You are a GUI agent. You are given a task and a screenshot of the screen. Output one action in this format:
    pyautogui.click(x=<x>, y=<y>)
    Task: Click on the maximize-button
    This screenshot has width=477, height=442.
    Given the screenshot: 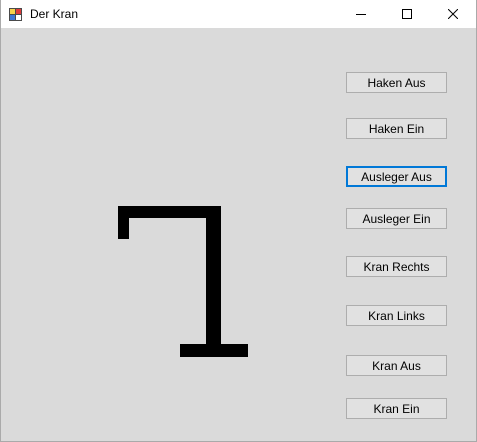 What is the action you would take?
    pyautogui.click(x=407, y=14)
    